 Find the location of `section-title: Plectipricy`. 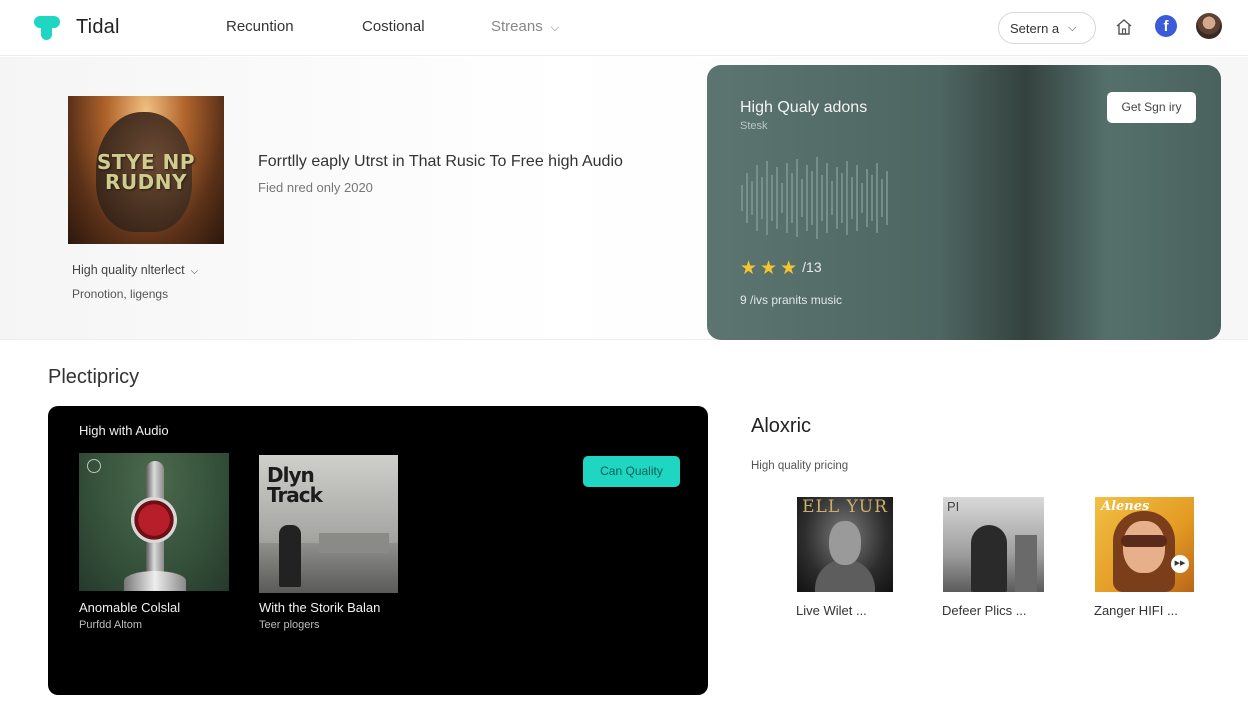

section-title: Plectipricy is located at coordinates (94, 377).